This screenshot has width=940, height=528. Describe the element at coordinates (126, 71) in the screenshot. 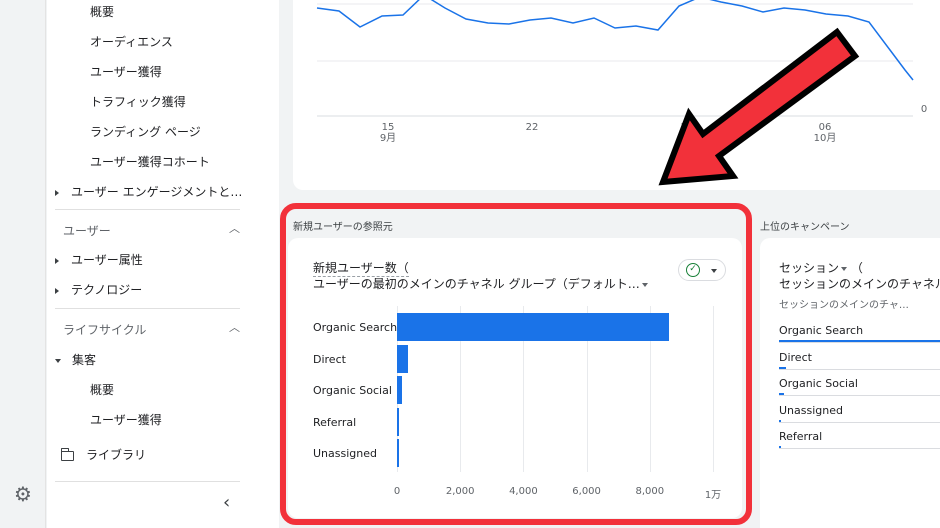

I see `sidebar-item-user-acquisition: ユーザー獲得` at that location.